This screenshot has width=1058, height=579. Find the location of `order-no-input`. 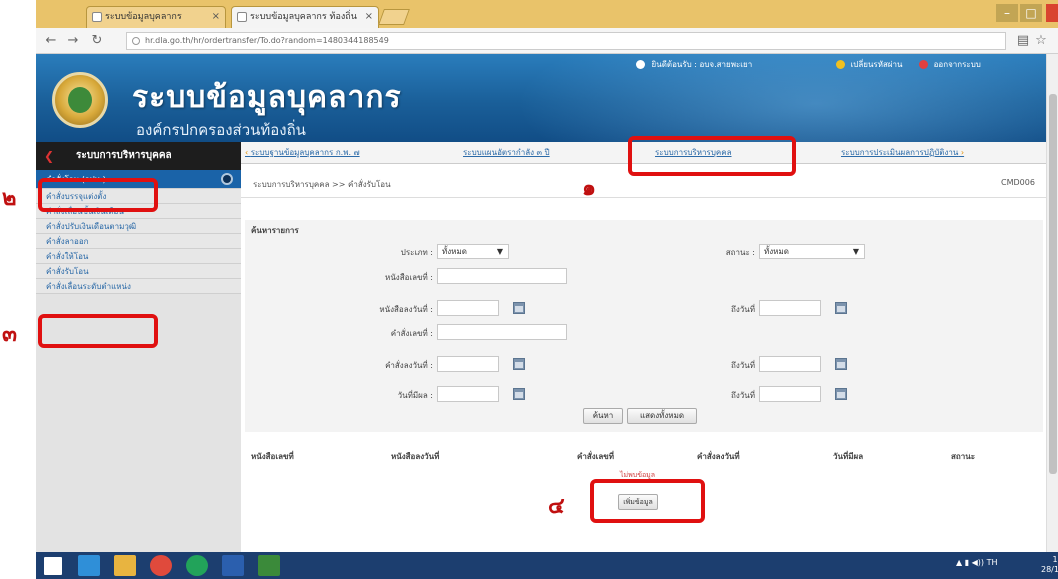

order-no-input is located at coordinates (502, 332).